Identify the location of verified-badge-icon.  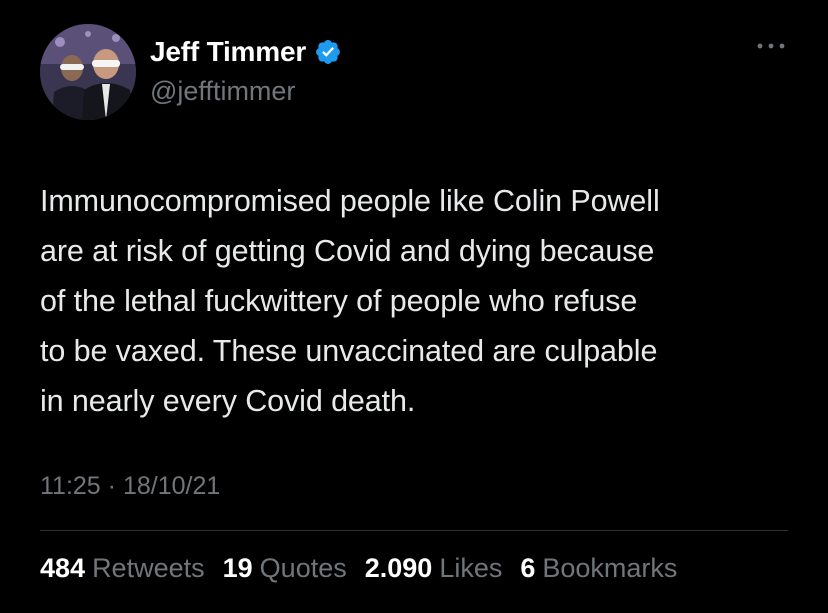
(328, 52).